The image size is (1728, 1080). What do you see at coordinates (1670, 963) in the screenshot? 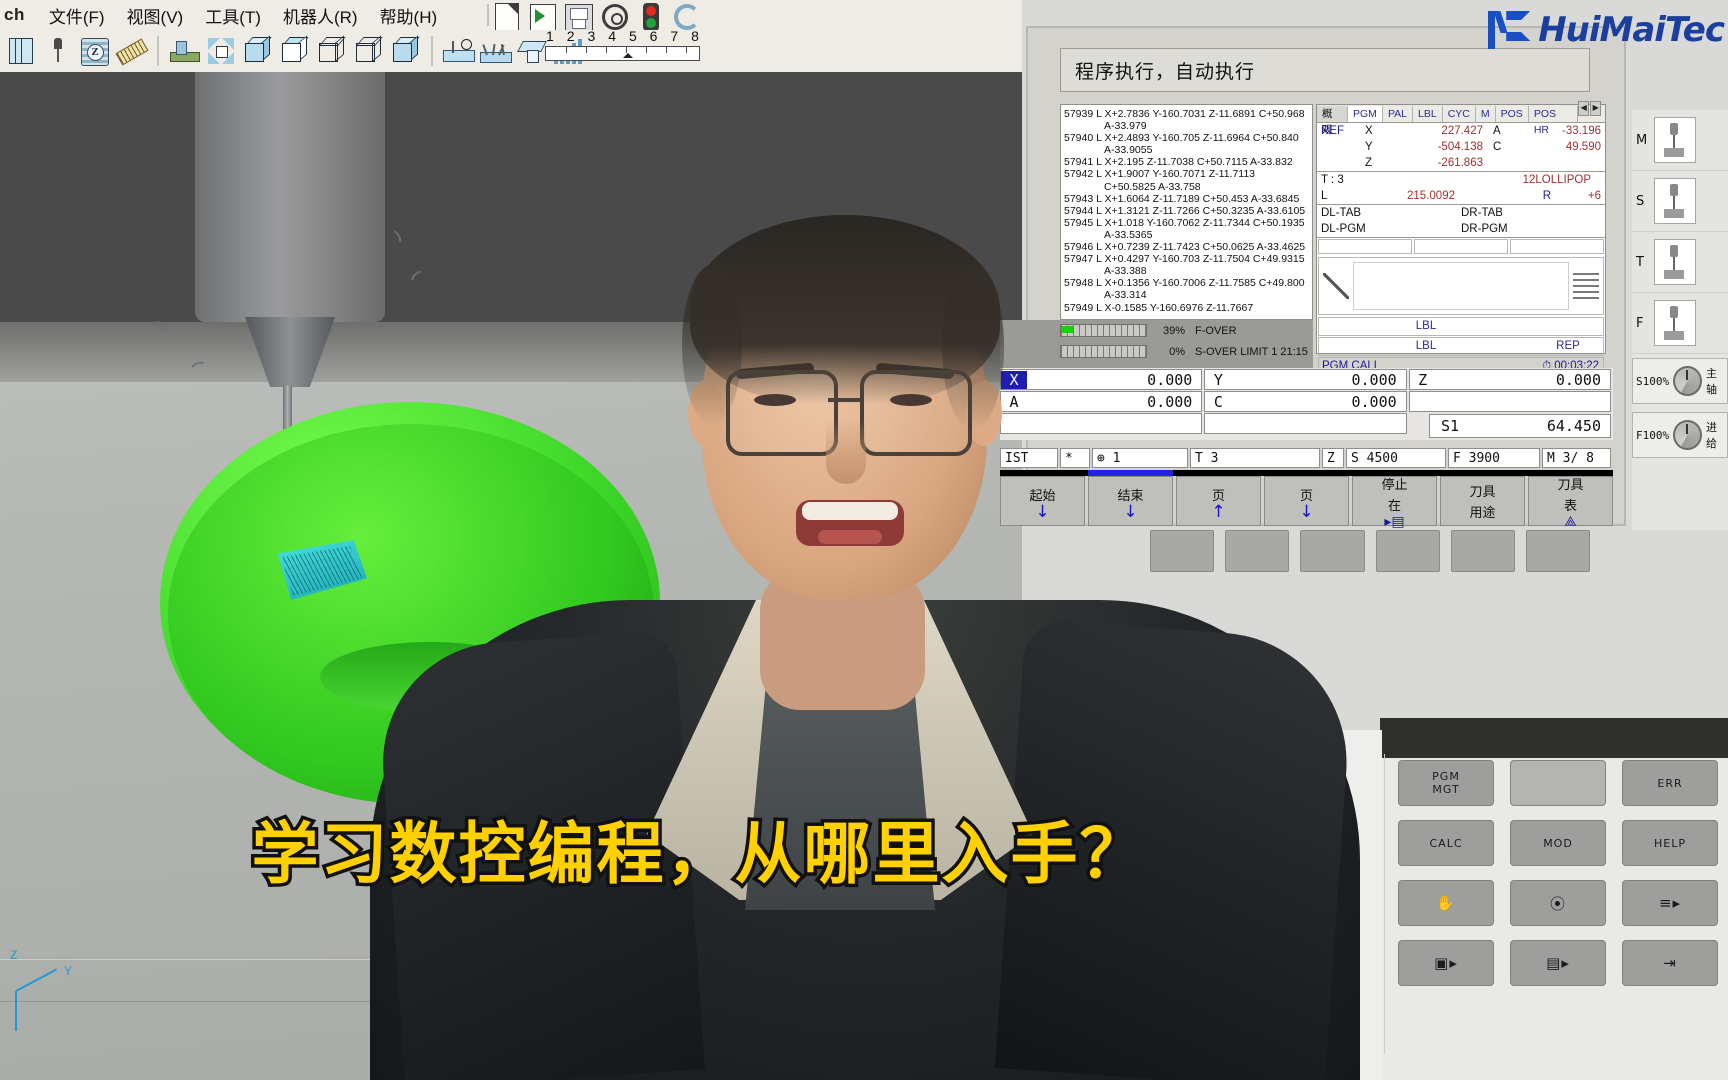
I see `key-datum: ⇥` at bounding box center [1670, 963].